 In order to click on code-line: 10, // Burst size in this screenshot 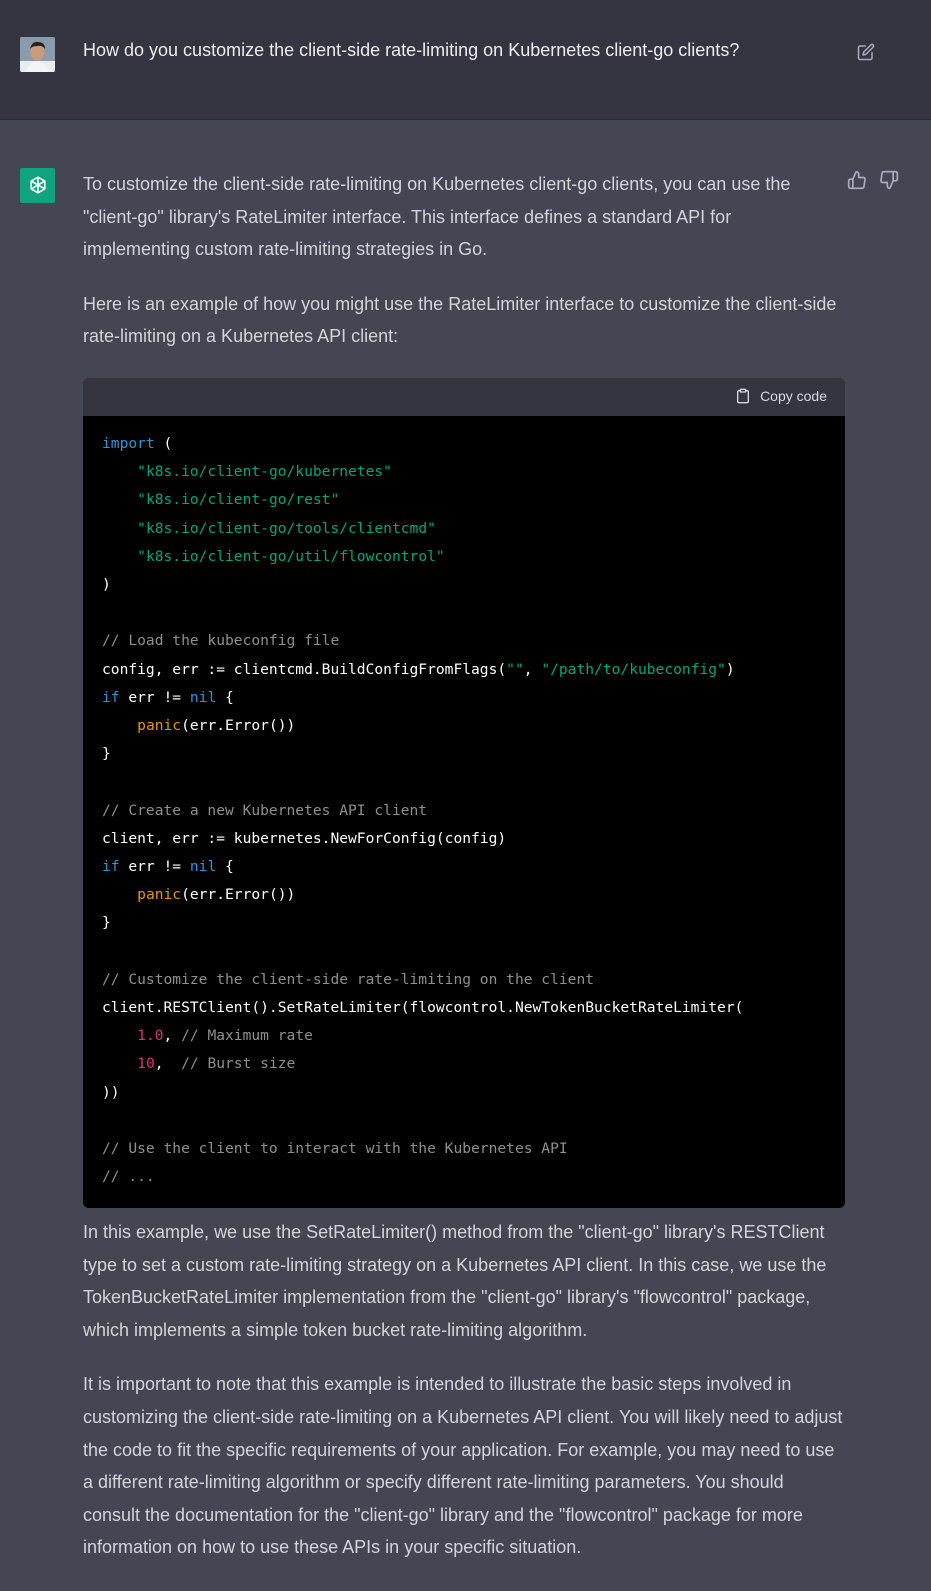, I will do `click(464, 1064)`.